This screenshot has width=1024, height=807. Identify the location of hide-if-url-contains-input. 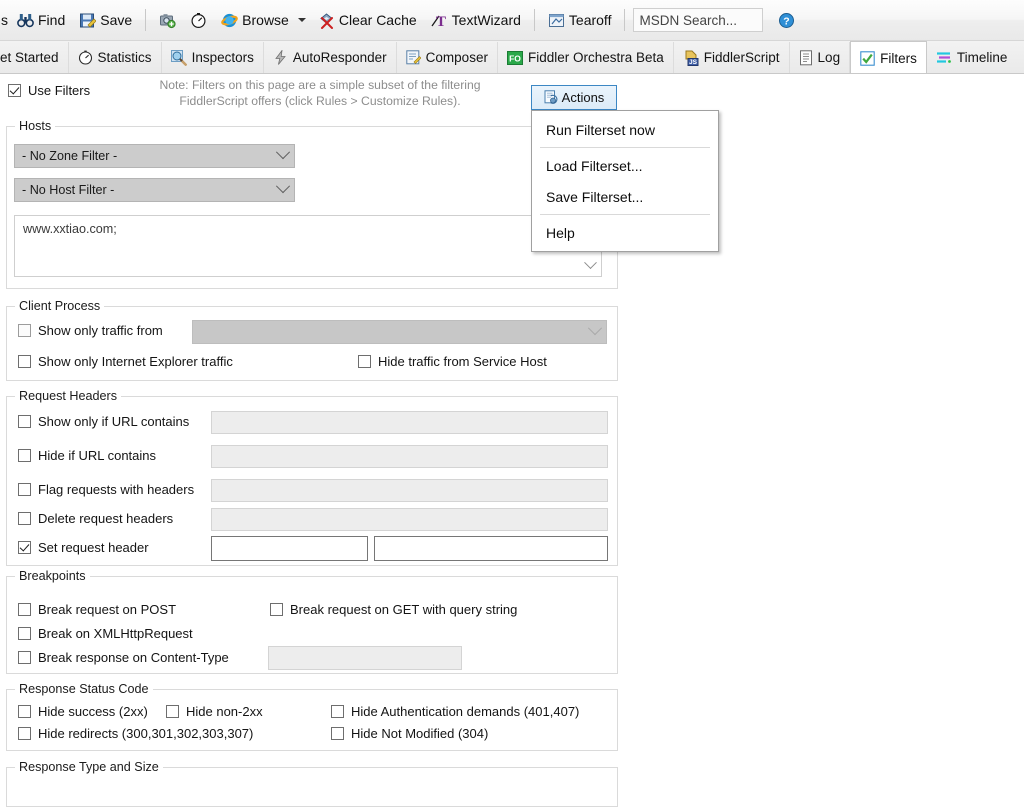
(409, 456).